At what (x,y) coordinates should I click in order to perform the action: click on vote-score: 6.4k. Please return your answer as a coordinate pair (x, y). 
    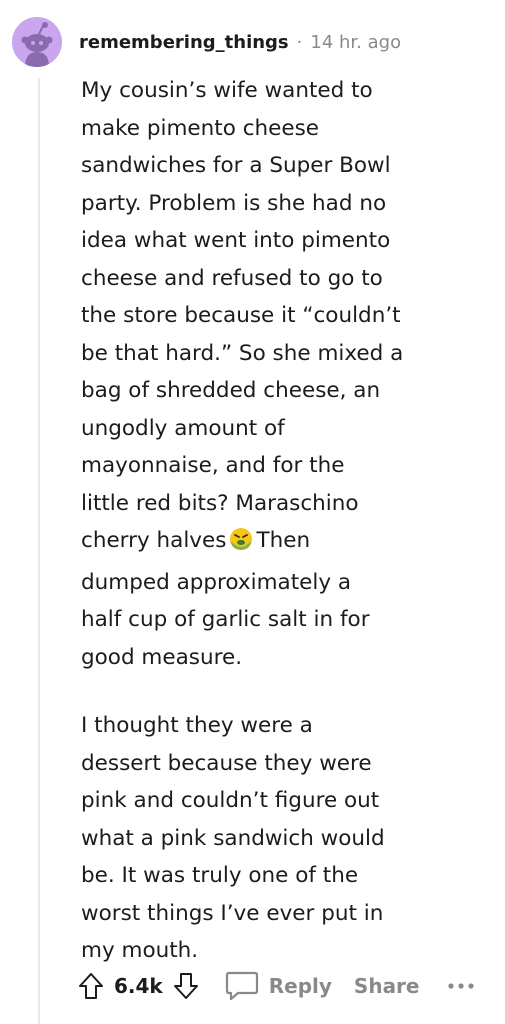
    Looking at the image, I should click on (138, 986).